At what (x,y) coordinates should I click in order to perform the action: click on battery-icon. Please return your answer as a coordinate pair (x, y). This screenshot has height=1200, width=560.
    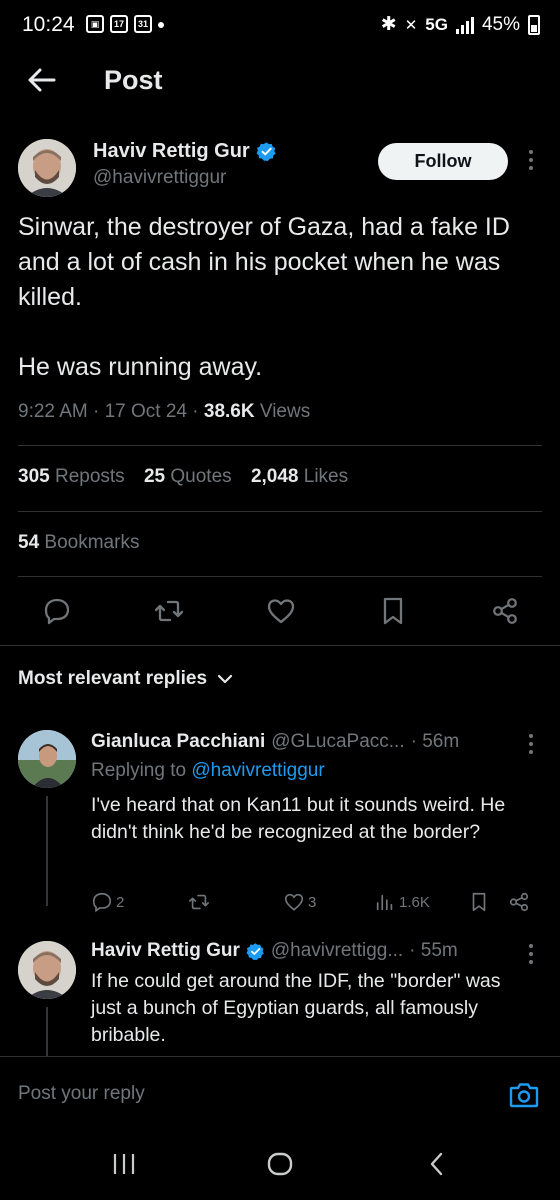
    Looking at the image, I should click on (534, 24).